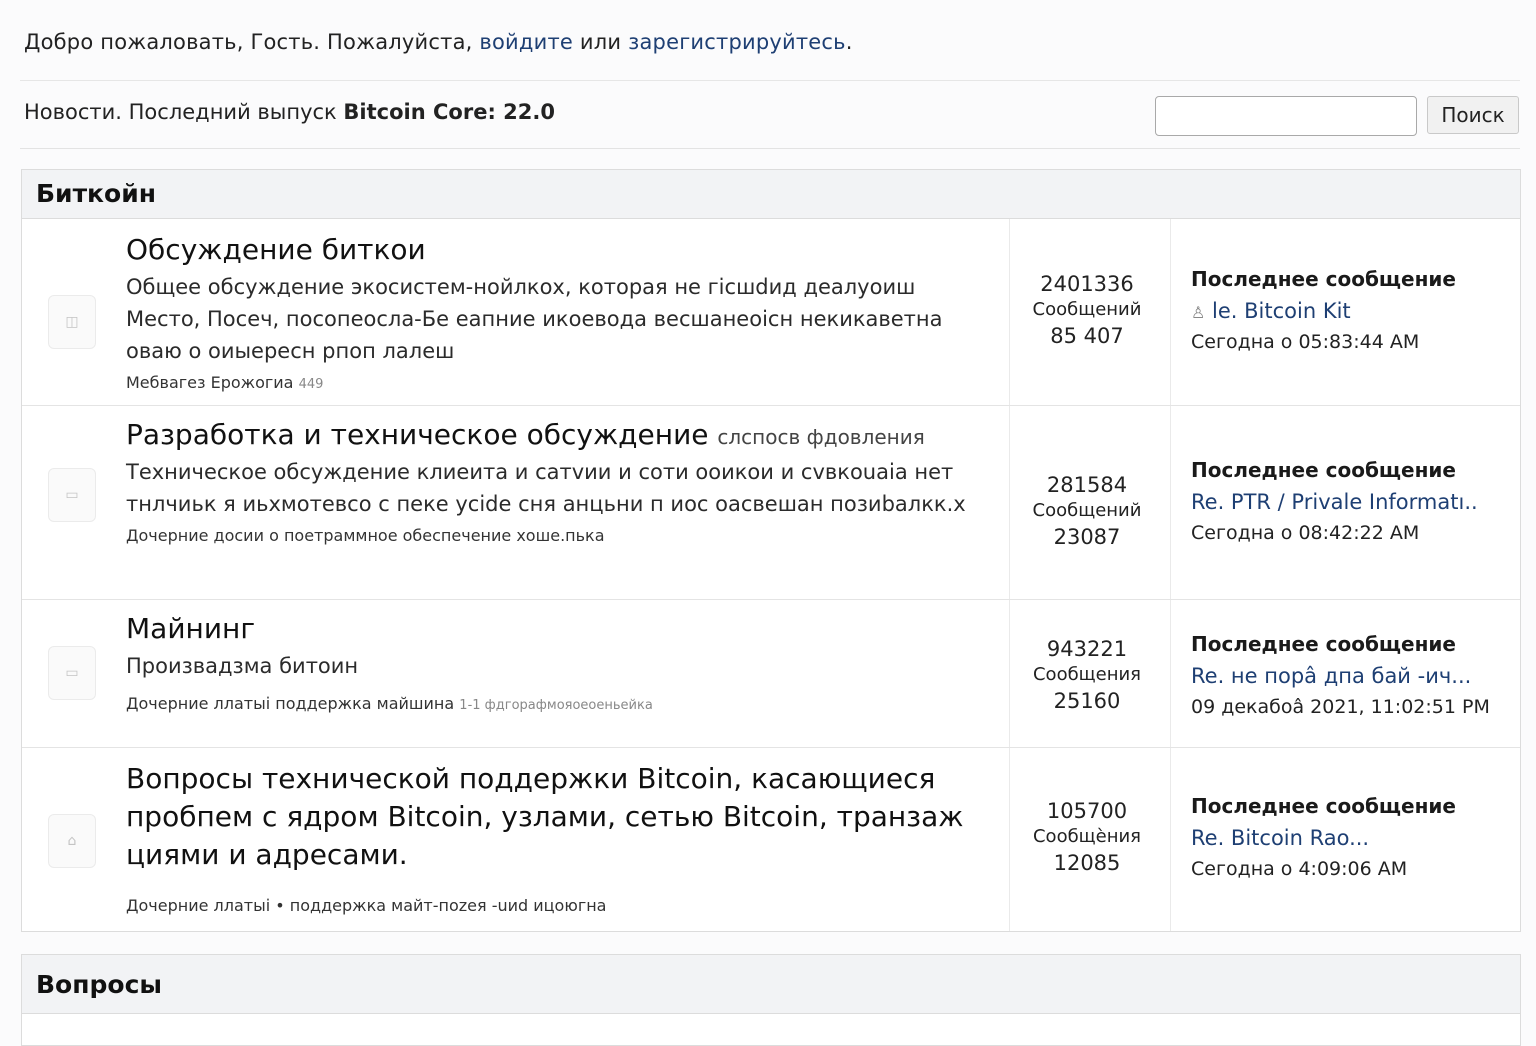 The height and width of the screenshot is (1046, 1536). I want to click on news-divider, so click(770, 148).